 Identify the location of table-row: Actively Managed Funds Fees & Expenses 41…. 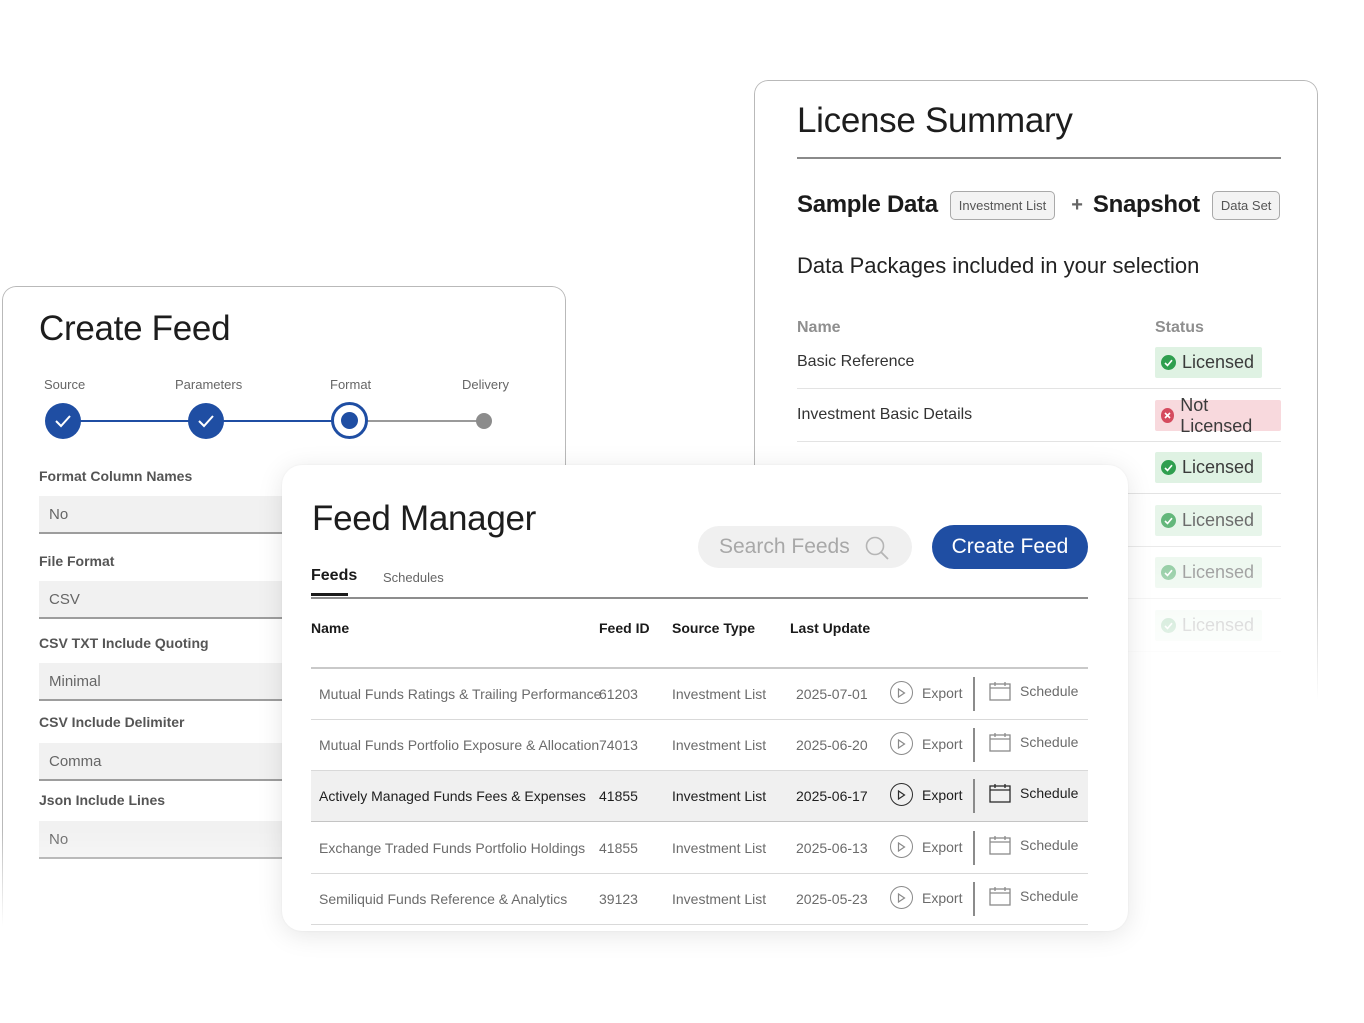
(699, 796).